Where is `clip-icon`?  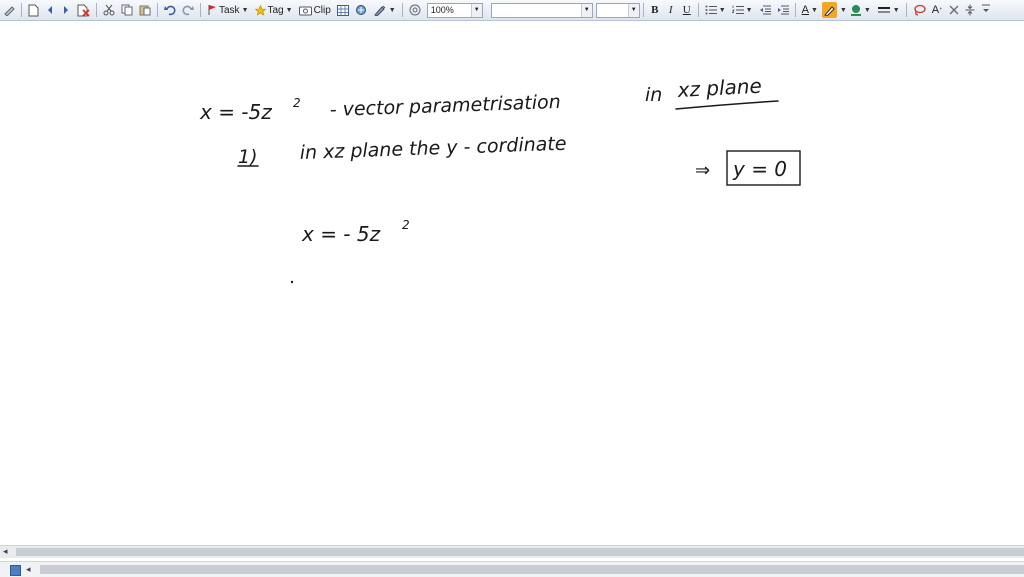 clip-icon is located at coordinates (305, 10).